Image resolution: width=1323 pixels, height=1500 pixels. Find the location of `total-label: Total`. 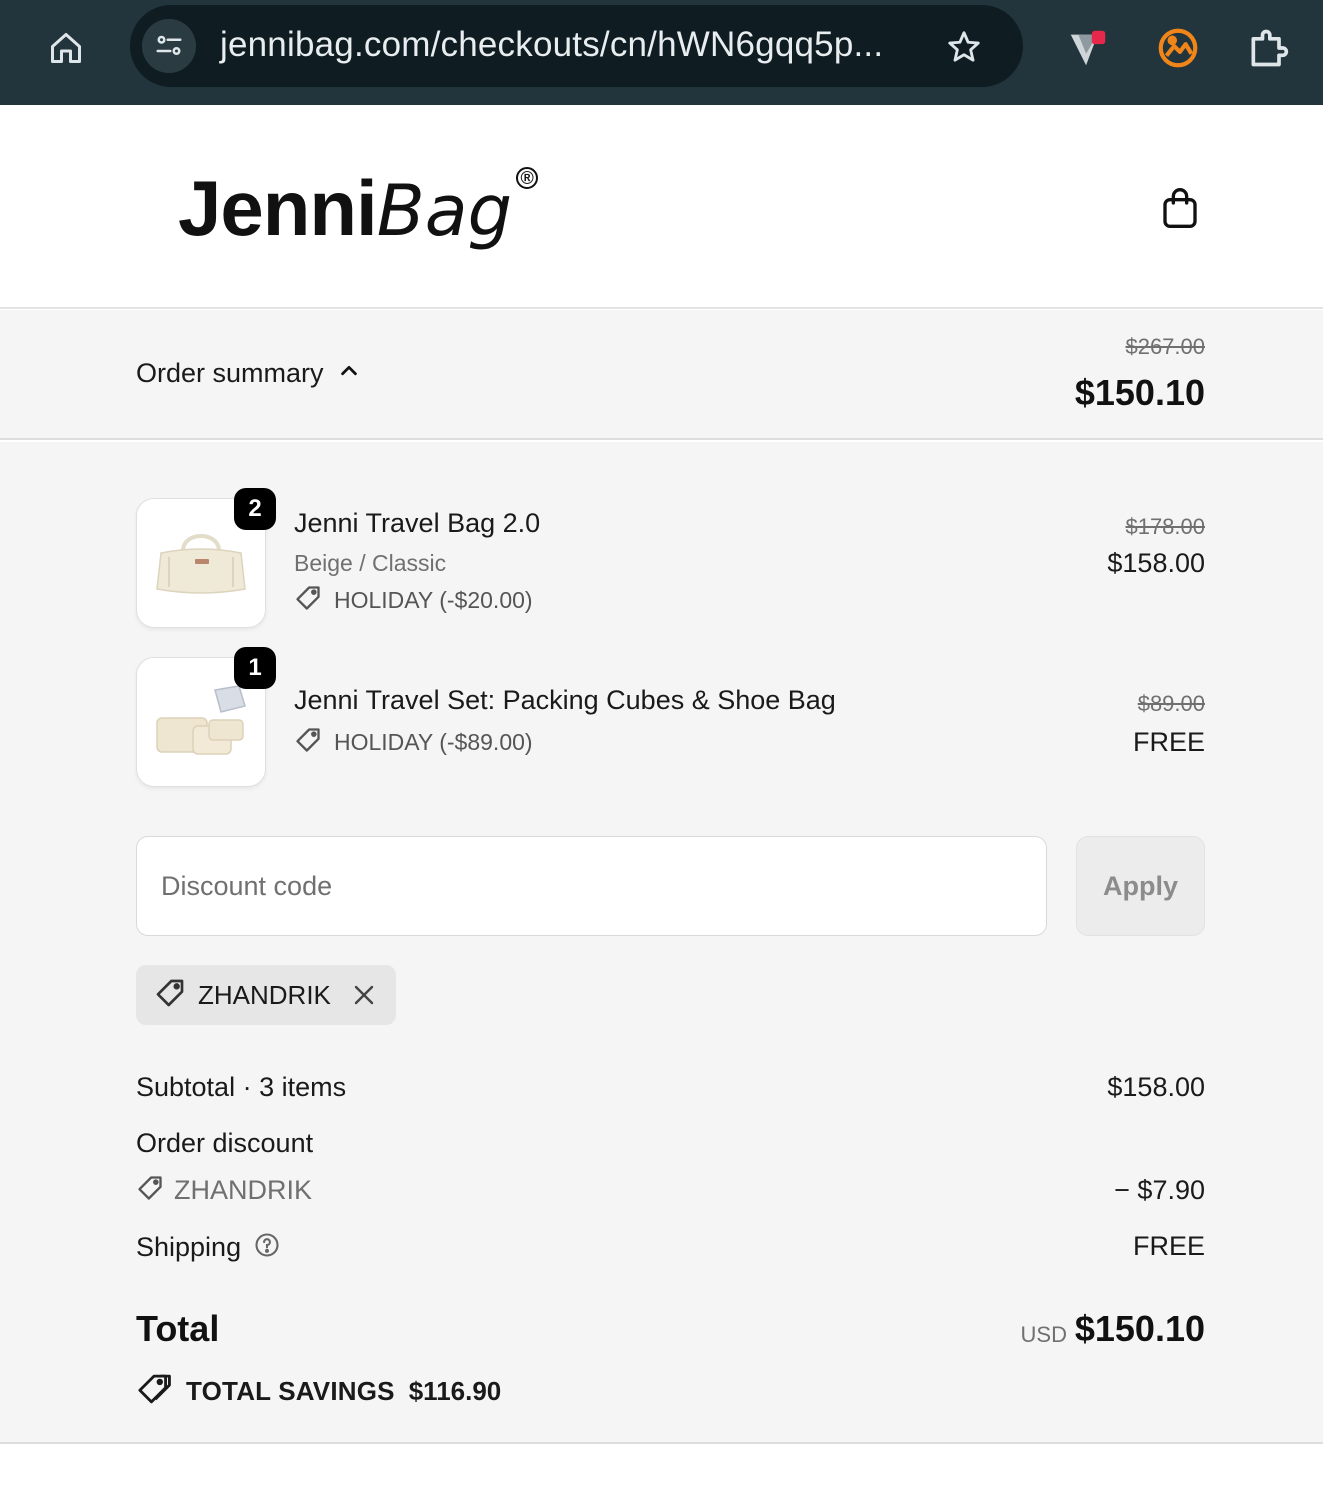

total-label: Total is located at coordinates (178, 1328).